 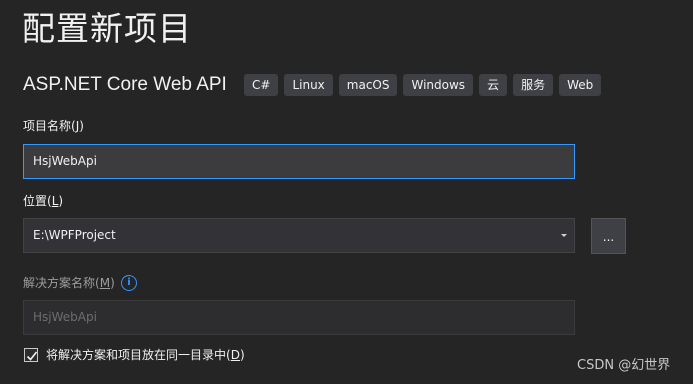 I want to click on same-directory-label-text: 将解决方案和项目放在同一目录中, so click(x=136, y=355).